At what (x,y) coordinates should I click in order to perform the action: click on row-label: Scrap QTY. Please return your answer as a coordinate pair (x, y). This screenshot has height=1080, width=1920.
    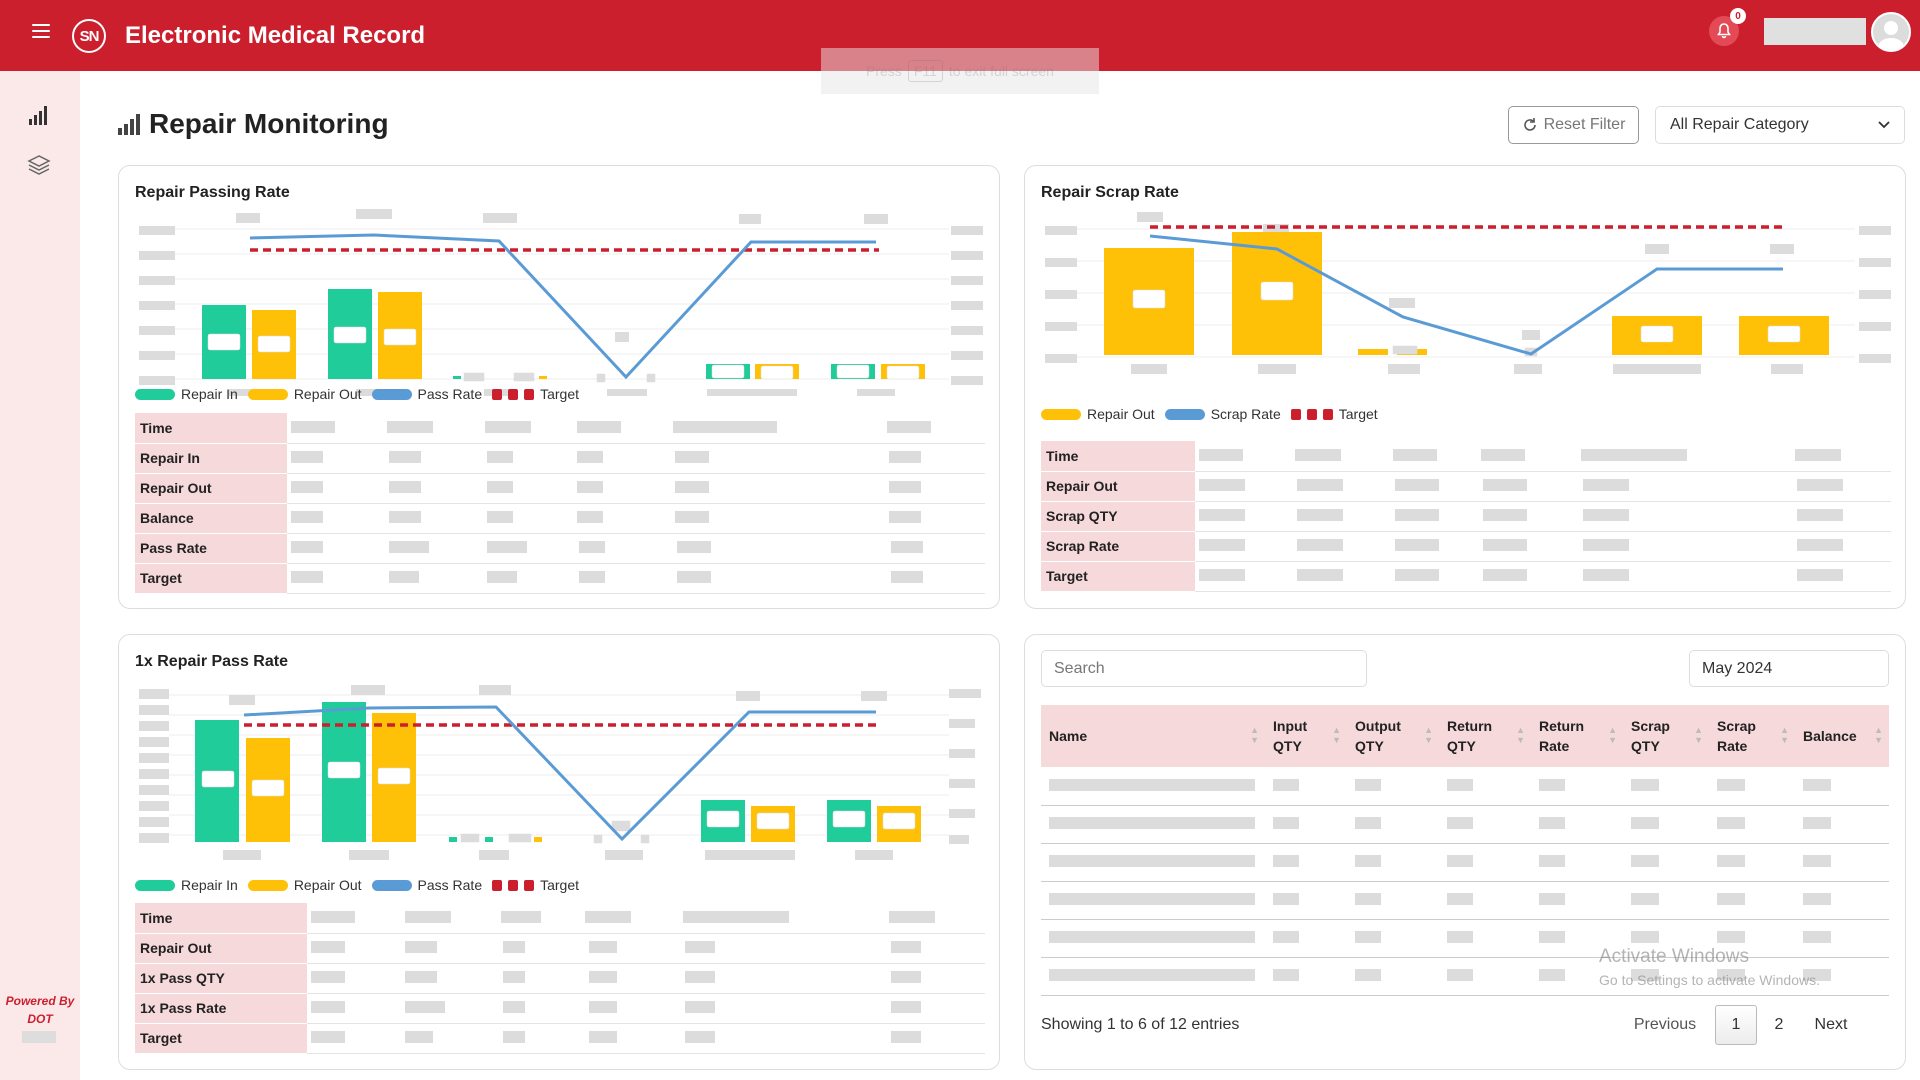
    Looking at the image, I should click on (1118, 516).